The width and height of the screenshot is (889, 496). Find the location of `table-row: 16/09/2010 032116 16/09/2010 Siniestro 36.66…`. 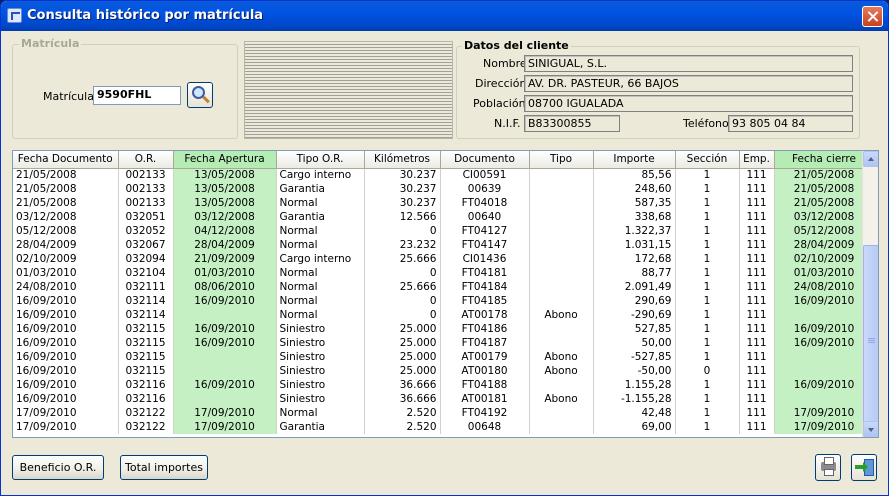

table-row: 16/09/2010 032116 16/09/2010 Siniestro 36.66… is located at coordinates (444, 385).